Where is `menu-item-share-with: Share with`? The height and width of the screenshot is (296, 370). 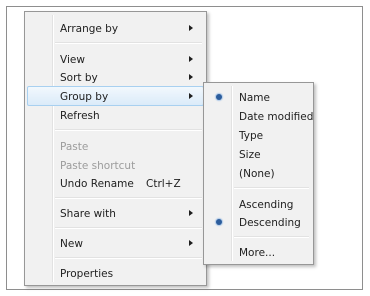 menu-item-share-with: Share with is located at coordinates (115, 213).